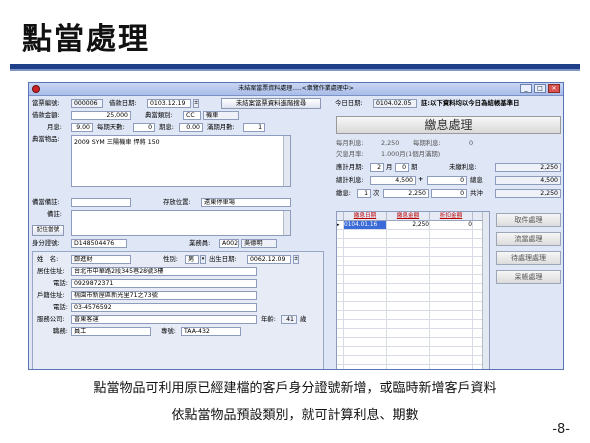 The height and width of the screenshot is (443, 590). I want to click on unfinished-search-button: 未結案當票資料進階搜尋, so click(271, 103).